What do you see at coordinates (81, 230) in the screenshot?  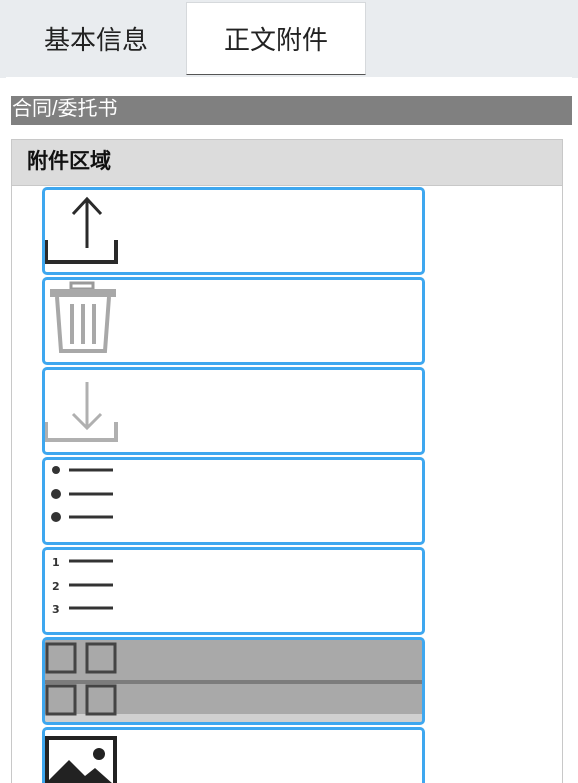 I see `upload-icon` at bounding box center [81, 230].